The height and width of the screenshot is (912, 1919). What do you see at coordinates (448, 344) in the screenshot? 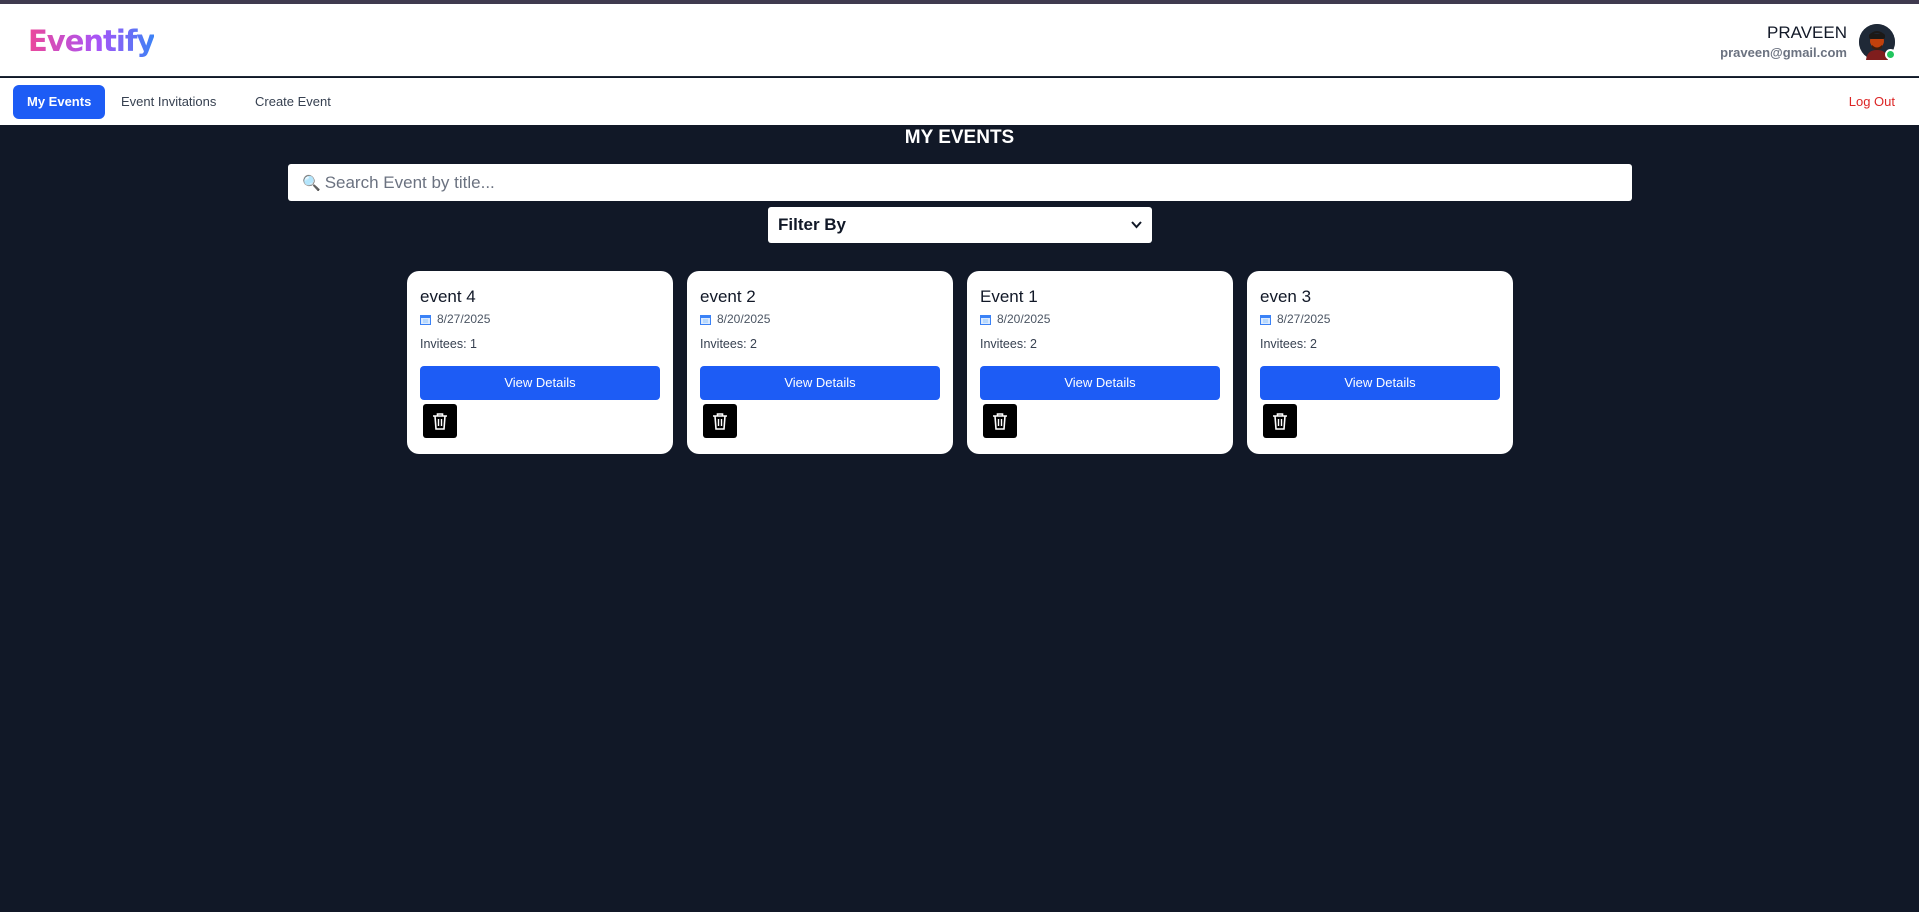
I see `event-invitees: Invitees: 1` at bounding box center [448, 344].